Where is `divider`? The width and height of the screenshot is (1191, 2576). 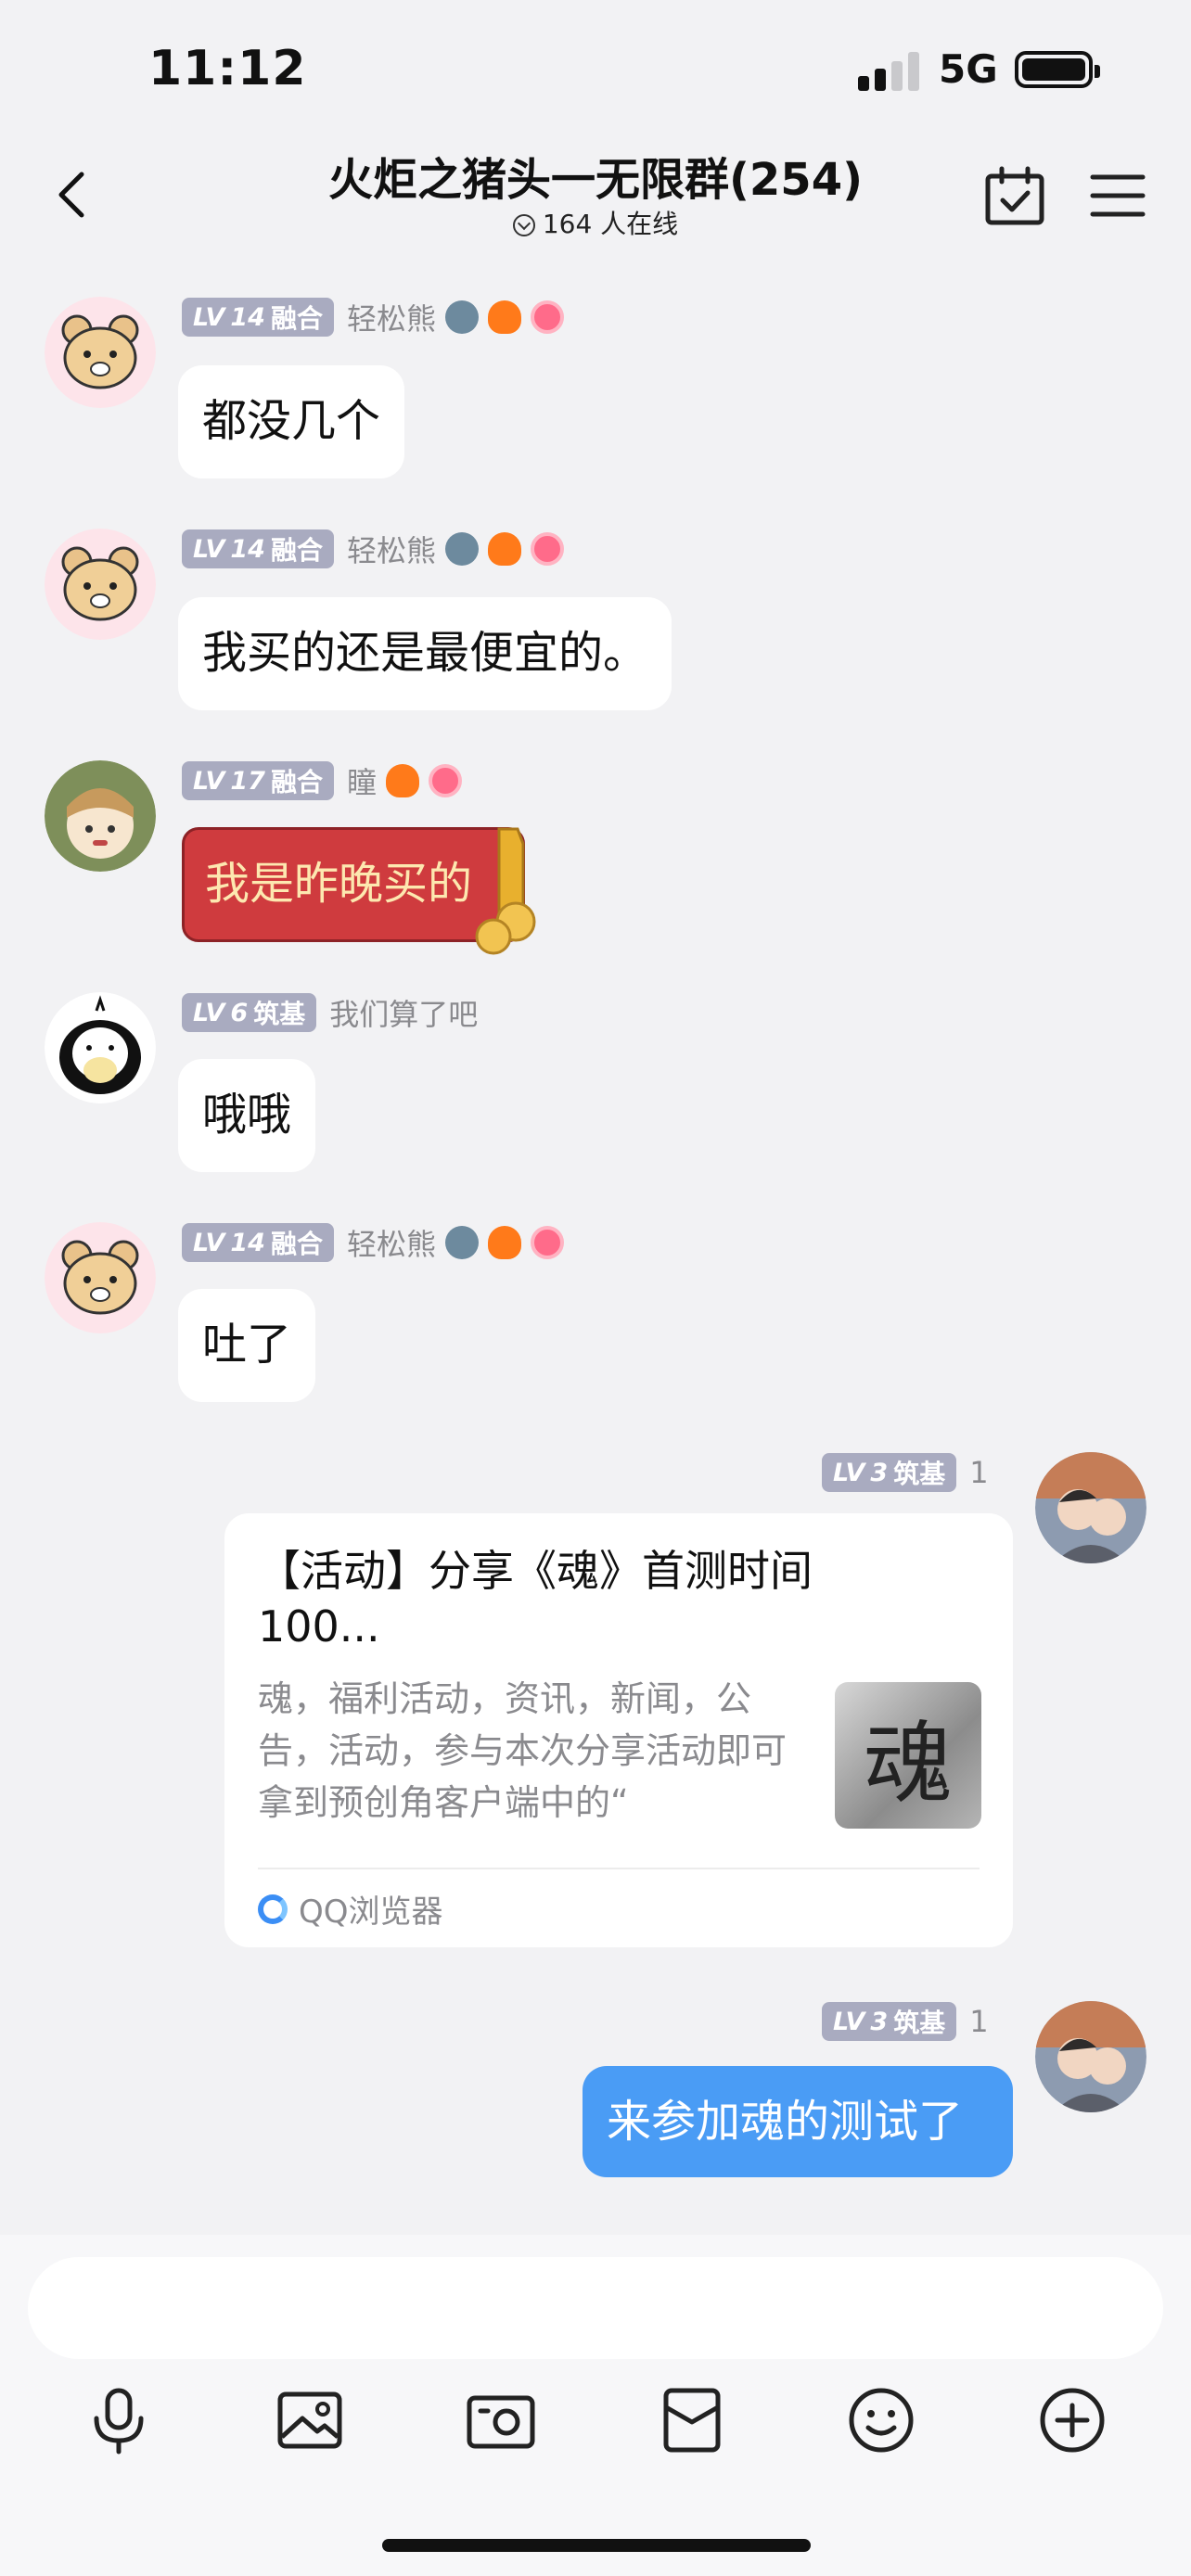
divider is located at coordinates (619, 1868).